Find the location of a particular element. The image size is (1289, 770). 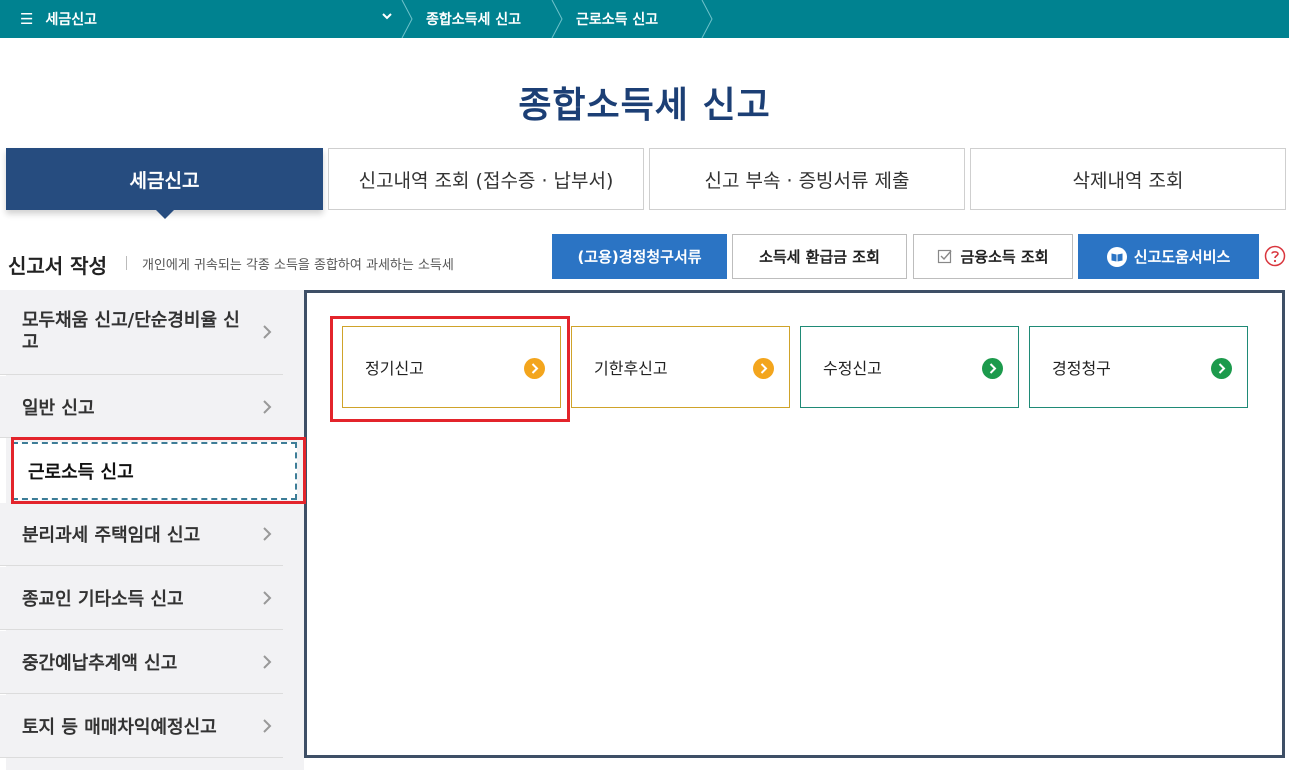

tax-refund-lookup-button: 소득세 환급금 조회 is located at coordinates (819, 256).